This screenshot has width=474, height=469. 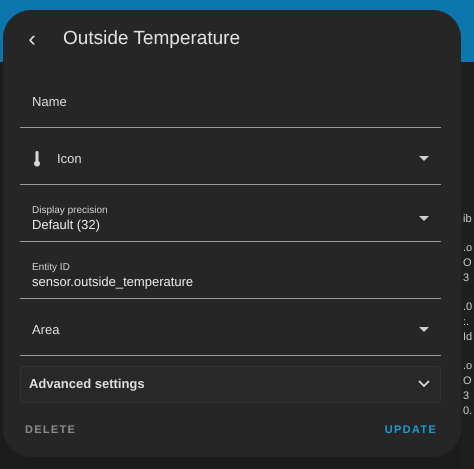 What do you see at coordinates (87, 384) in the screenshot?
I see `advanced-settings-label: Advanced settings` at bounding box center [87, 384].